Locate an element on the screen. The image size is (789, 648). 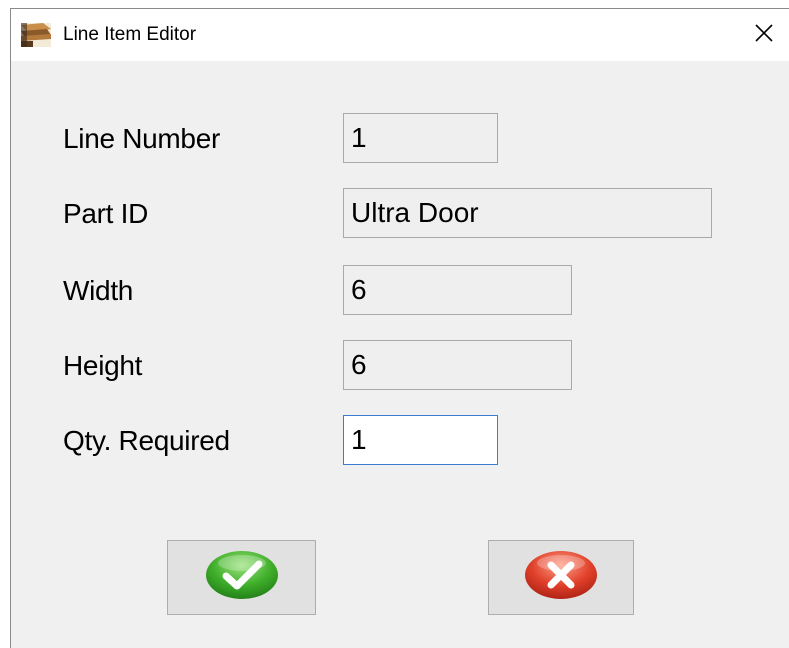
close-icon is located at coordinates (764, 35).